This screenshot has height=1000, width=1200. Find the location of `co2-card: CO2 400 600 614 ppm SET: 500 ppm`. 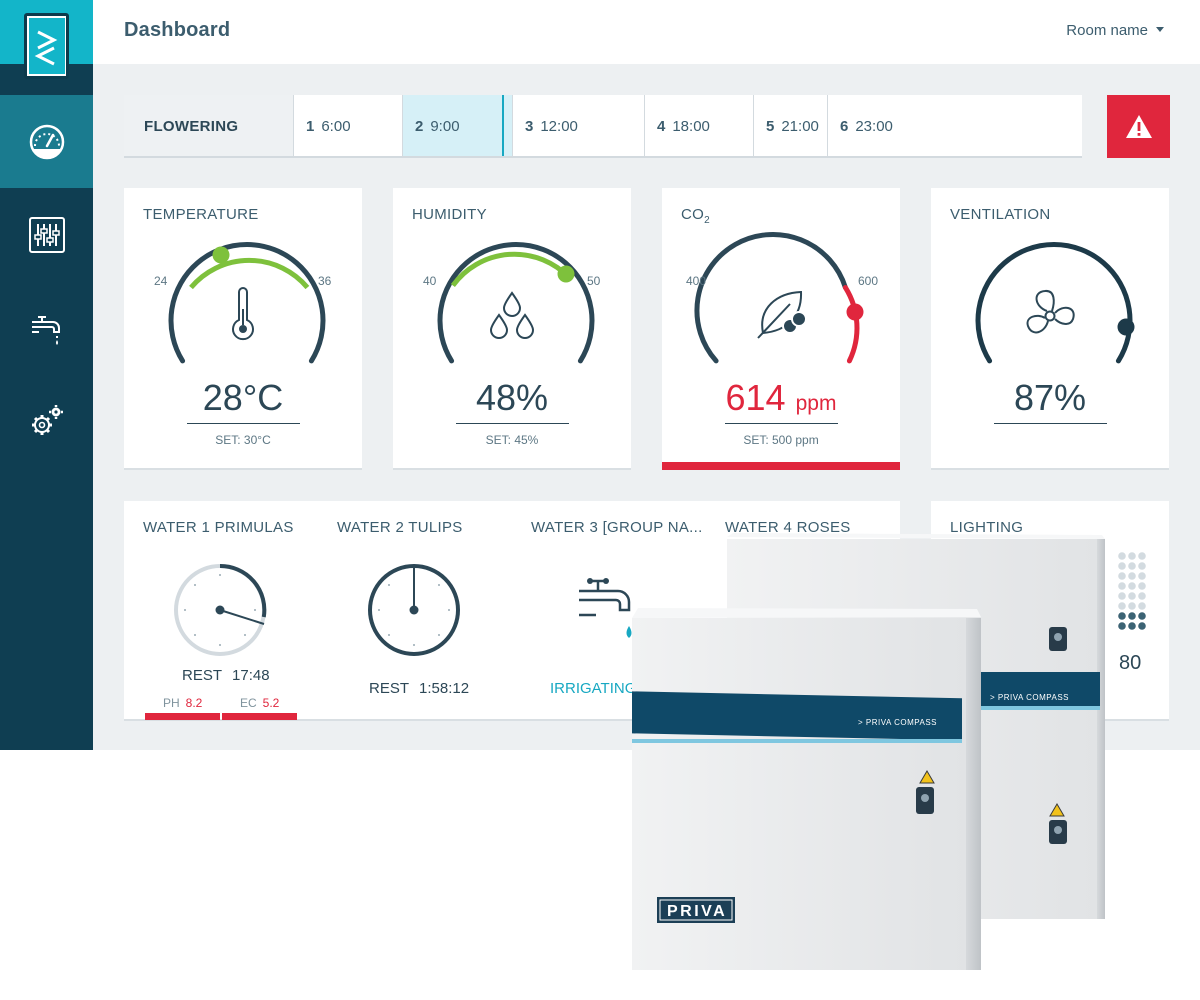

co2-card: CO2 400 600 614 ppm SET: 500 ppm is located at coordinates (781, 329).